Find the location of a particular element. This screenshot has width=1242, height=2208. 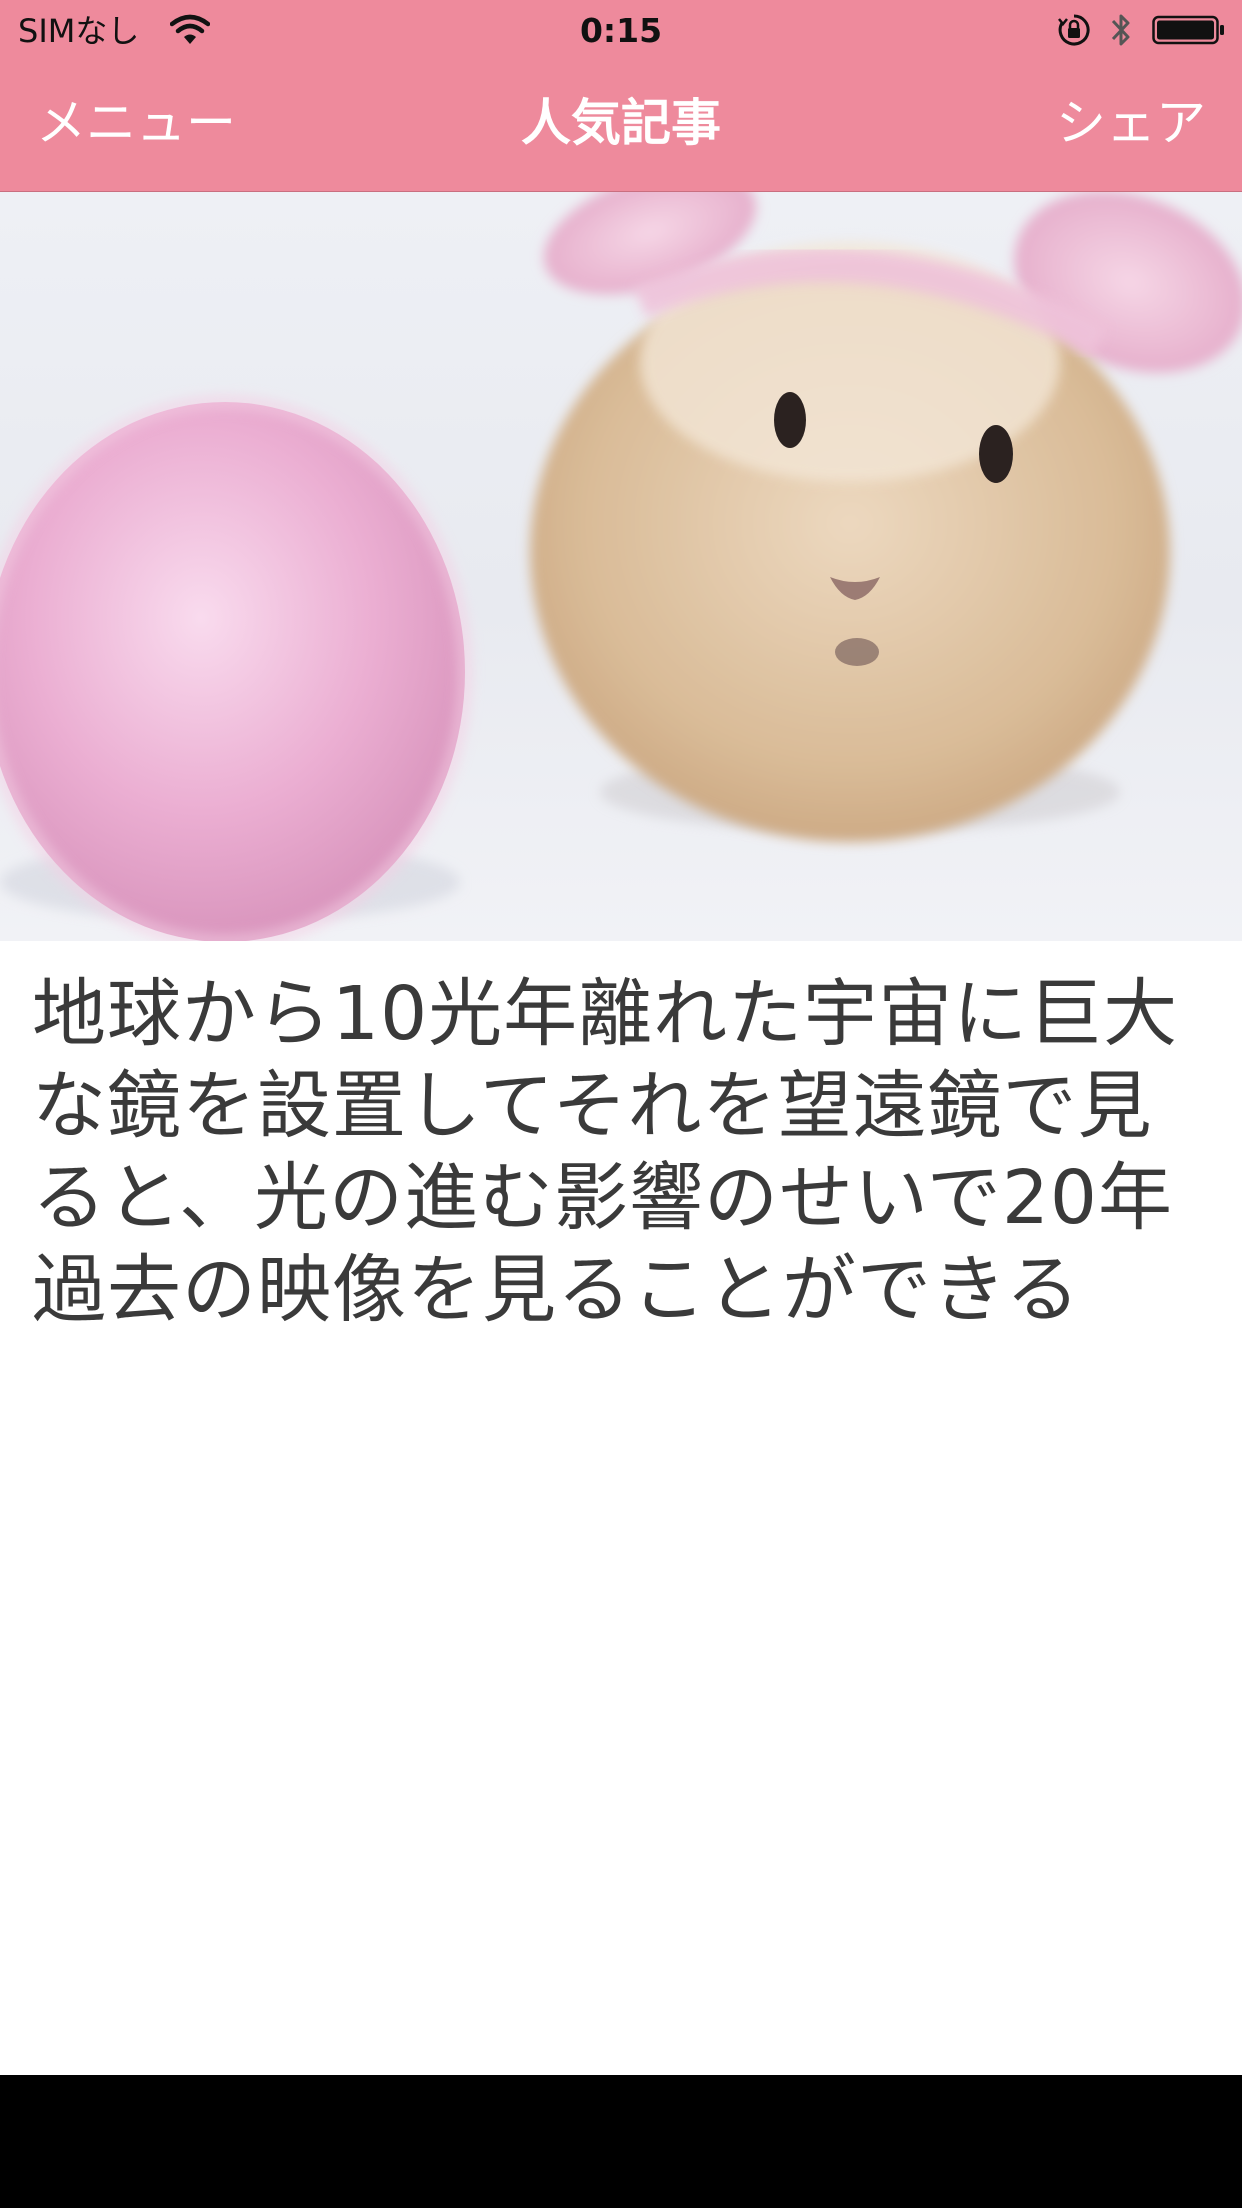

status-time: 0:15 is located at coordinates (621, 30).